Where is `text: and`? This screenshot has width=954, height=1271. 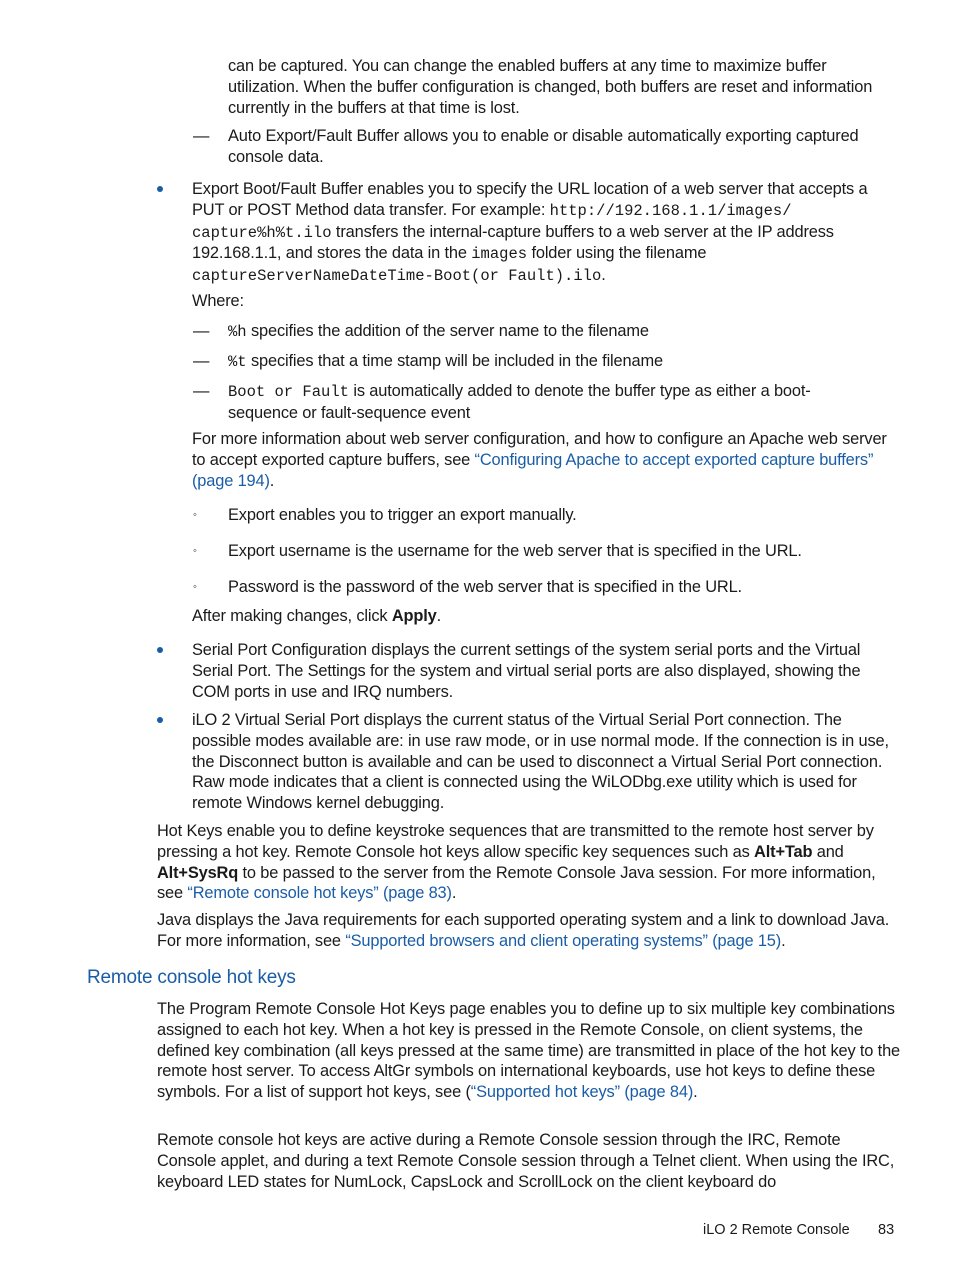 text: and is located at coordinates (828, 851).